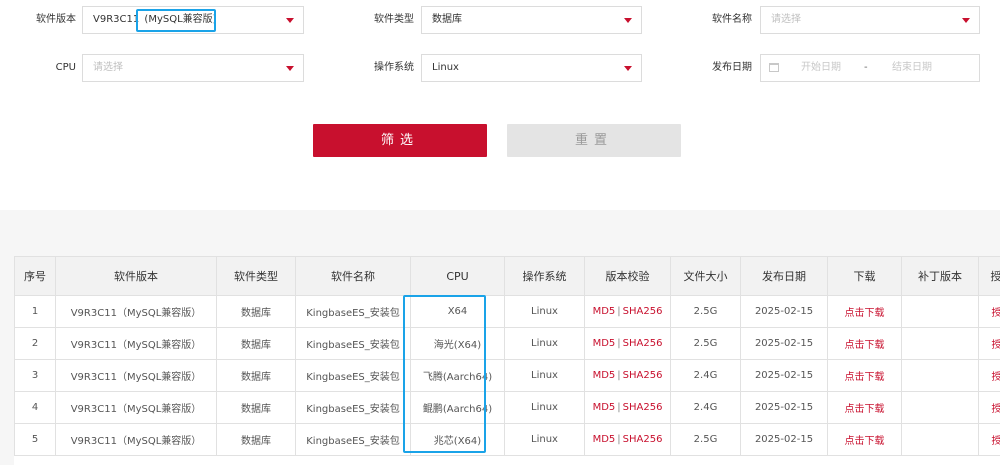 The height and width of the screenshot is (465, 1000). What do you see at coordinates (35, 439) in the screenshot?
I see `cell-index: 5` at bounding box center [35, 439].